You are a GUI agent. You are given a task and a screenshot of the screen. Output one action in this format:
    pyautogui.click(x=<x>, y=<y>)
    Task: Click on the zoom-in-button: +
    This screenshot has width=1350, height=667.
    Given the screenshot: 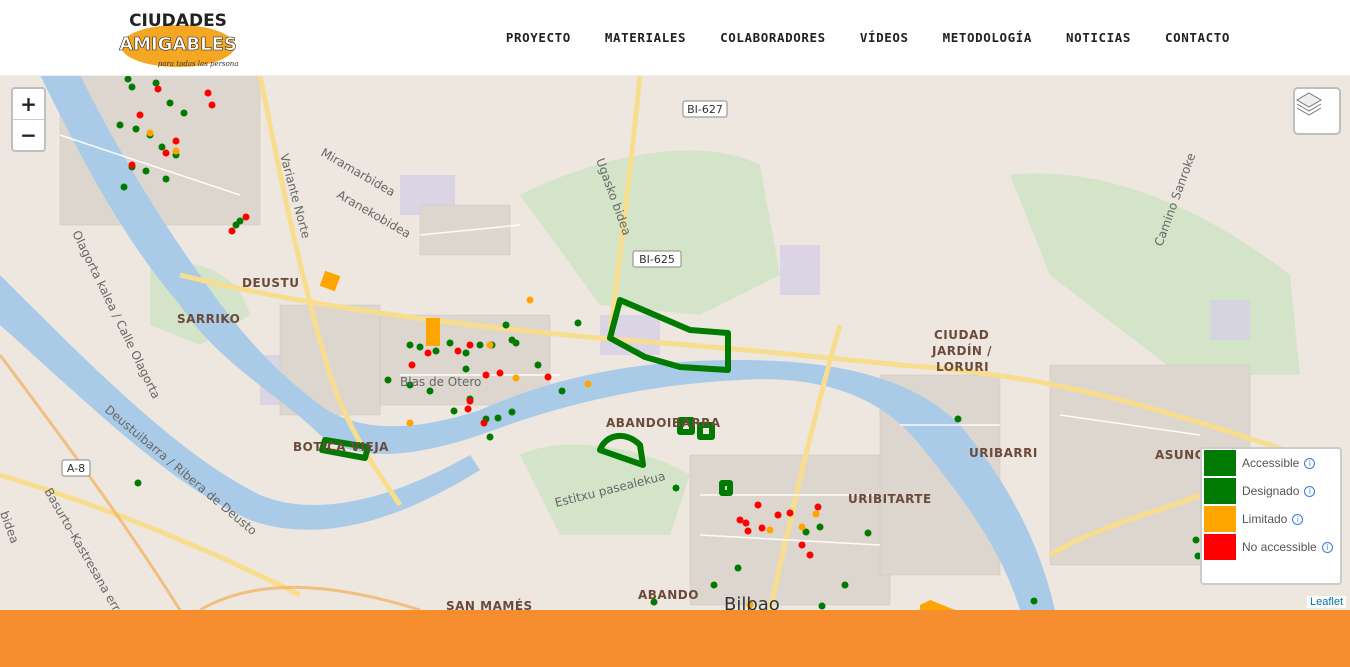 What is the action you would take?
    pyautogui.click(x=28, y=104)
    